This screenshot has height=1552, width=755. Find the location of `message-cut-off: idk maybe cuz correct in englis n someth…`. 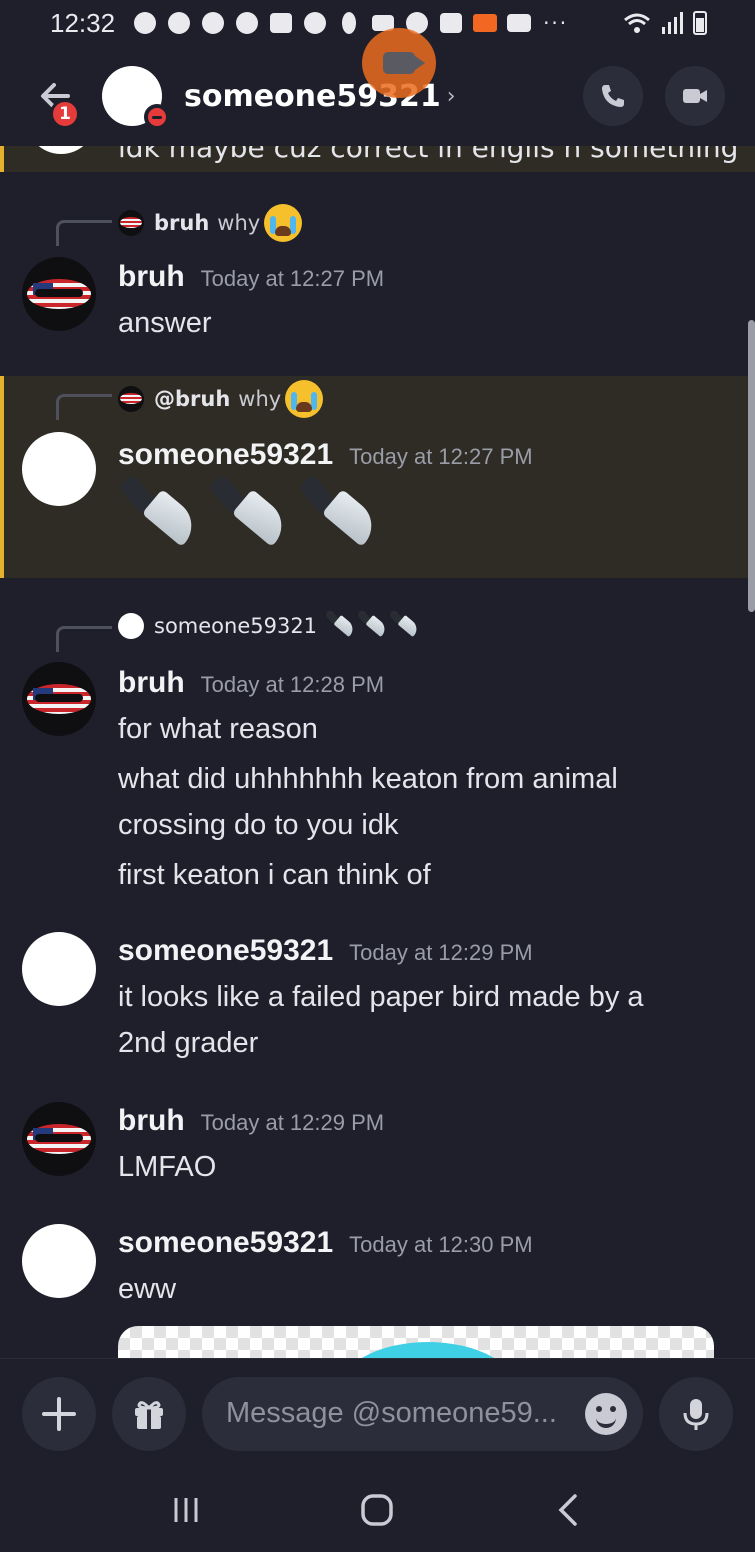

message-cut-off: idk maybe cuz correct in englis n someth… is located at coordinates (377, 159).